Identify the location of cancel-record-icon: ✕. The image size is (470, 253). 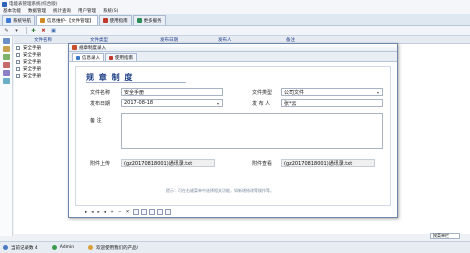
(128, 212).